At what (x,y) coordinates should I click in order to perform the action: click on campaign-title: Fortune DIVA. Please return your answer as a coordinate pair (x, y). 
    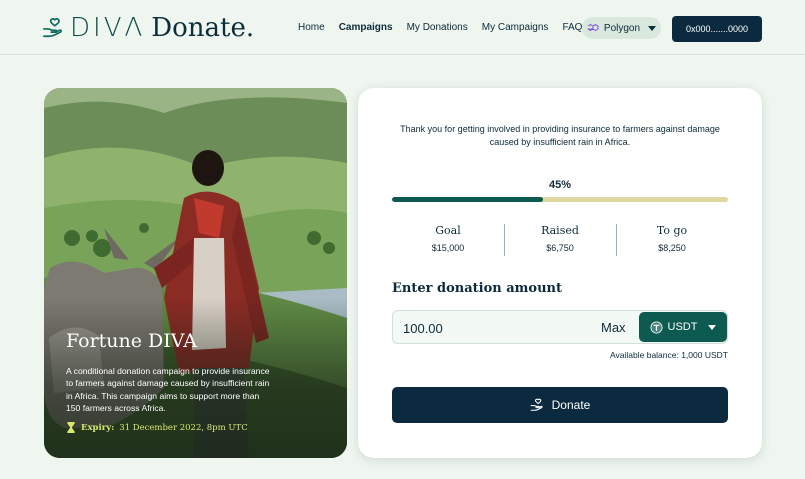
    Looking at the image, I should click on (131, 341).